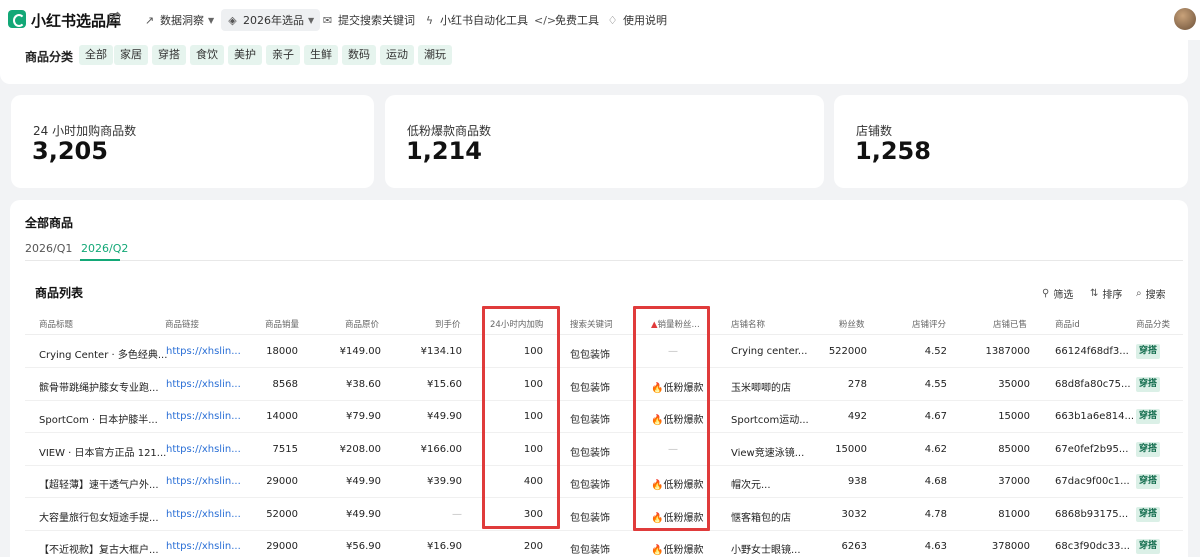 The image size is (1200, 557). Describe the element at coordinates (448, 324) in the screenshot. I see `col-final-price: 到手价` at that location.